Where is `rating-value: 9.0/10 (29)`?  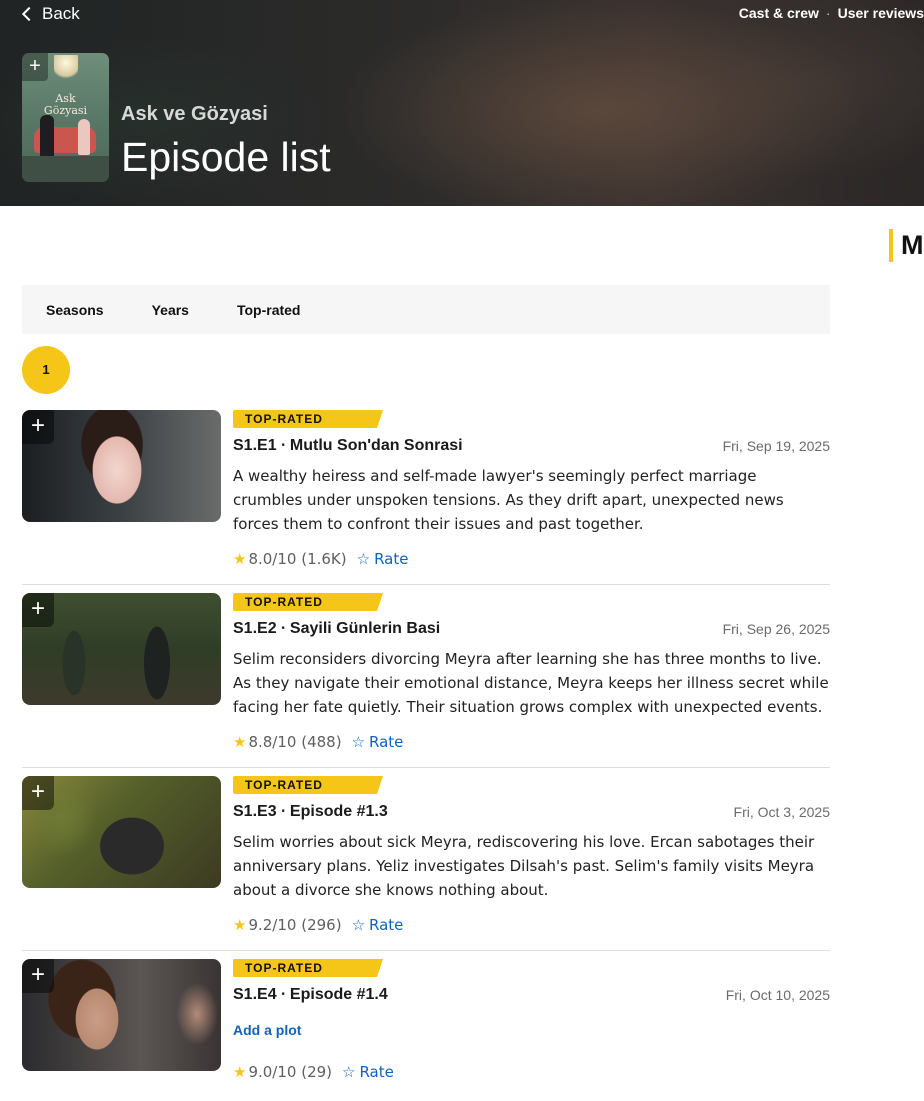
rating-value: 9.0/10 (29) is located at coordinates (290, 1072).